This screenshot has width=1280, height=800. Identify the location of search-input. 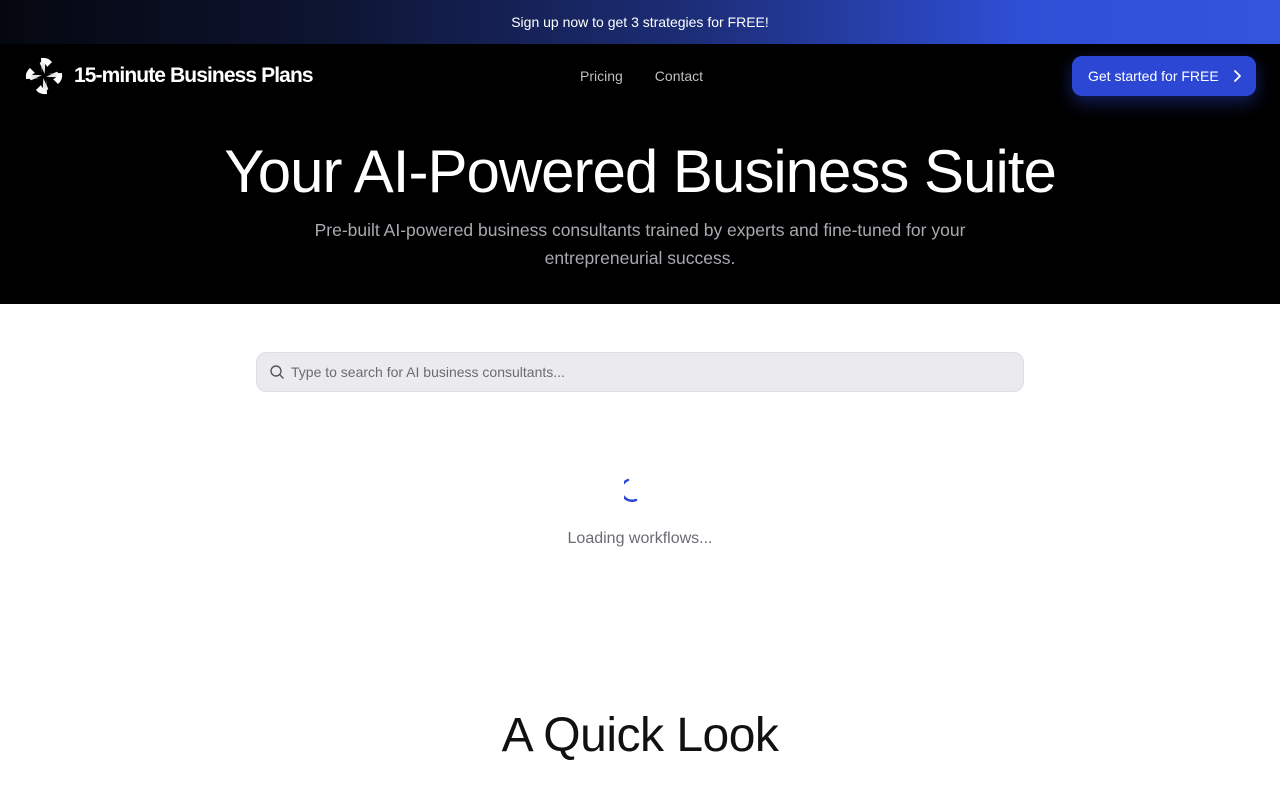
(657, 372).